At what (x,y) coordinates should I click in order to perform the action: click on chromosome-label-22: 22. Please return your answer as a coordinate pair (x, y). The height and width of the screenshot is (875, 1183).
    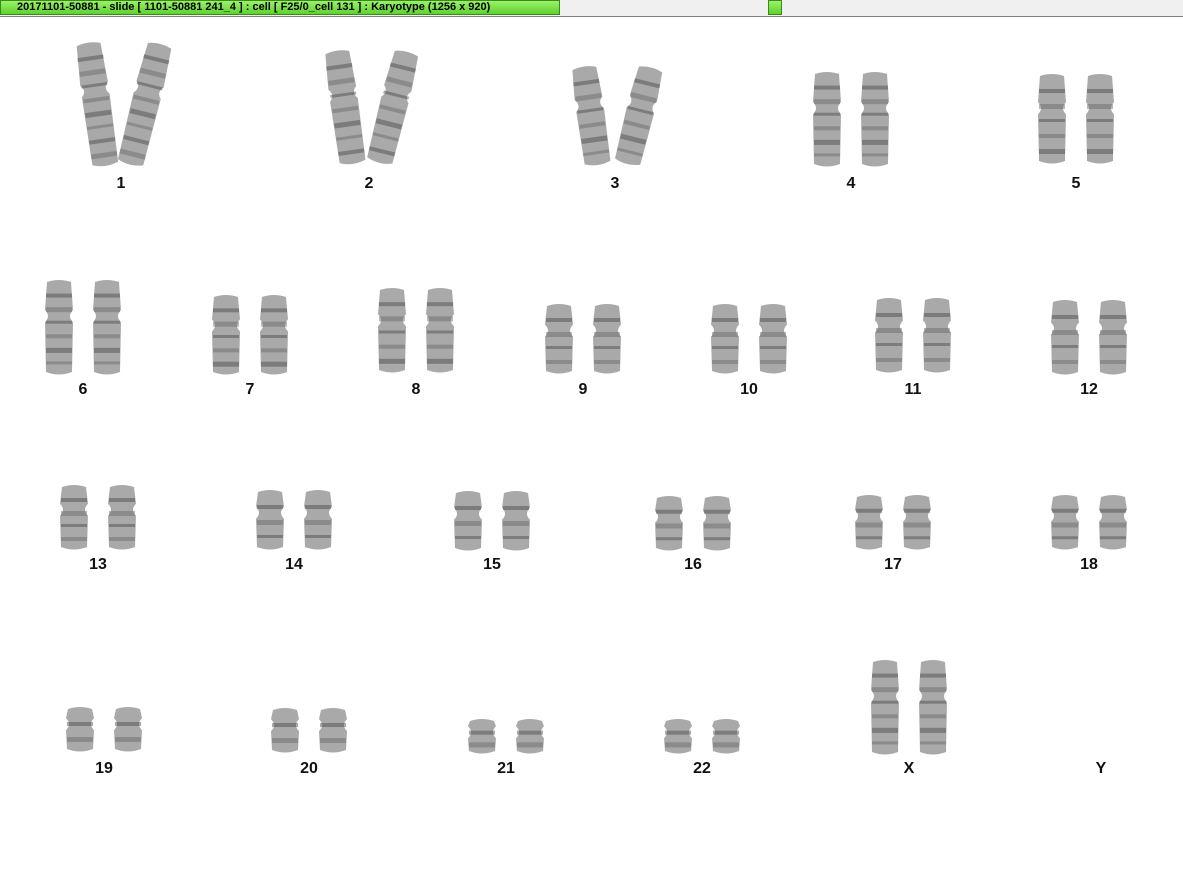
    Looking at the image, I should click on (702, 768).